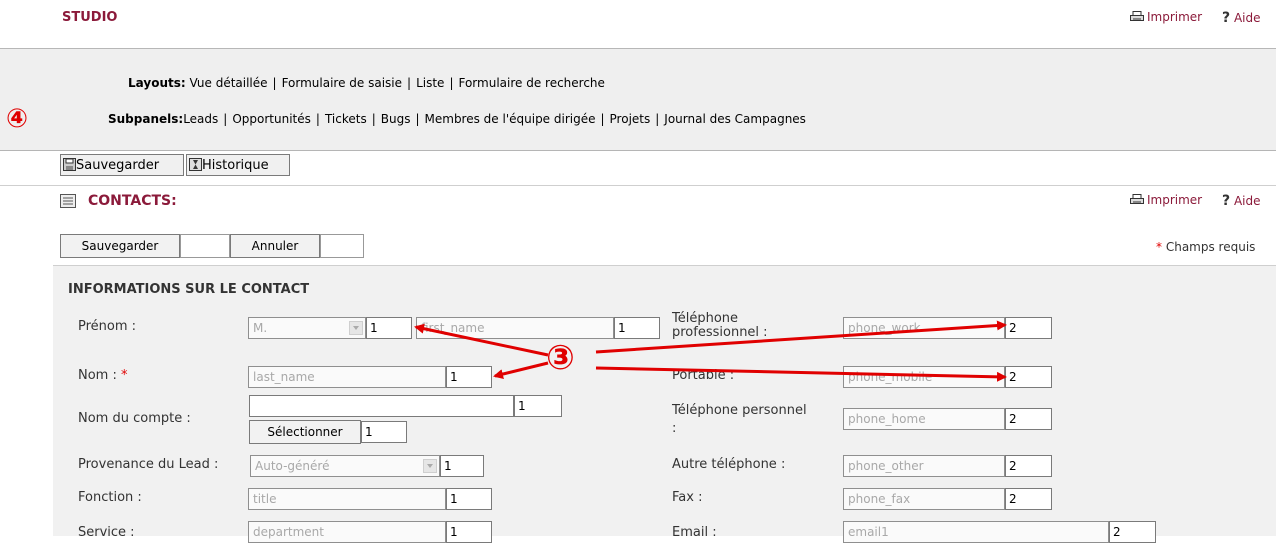 The height and width of the screenshot is (543, 1276). I want to click on arrow-to-phone-work-order, so click(801, 337).